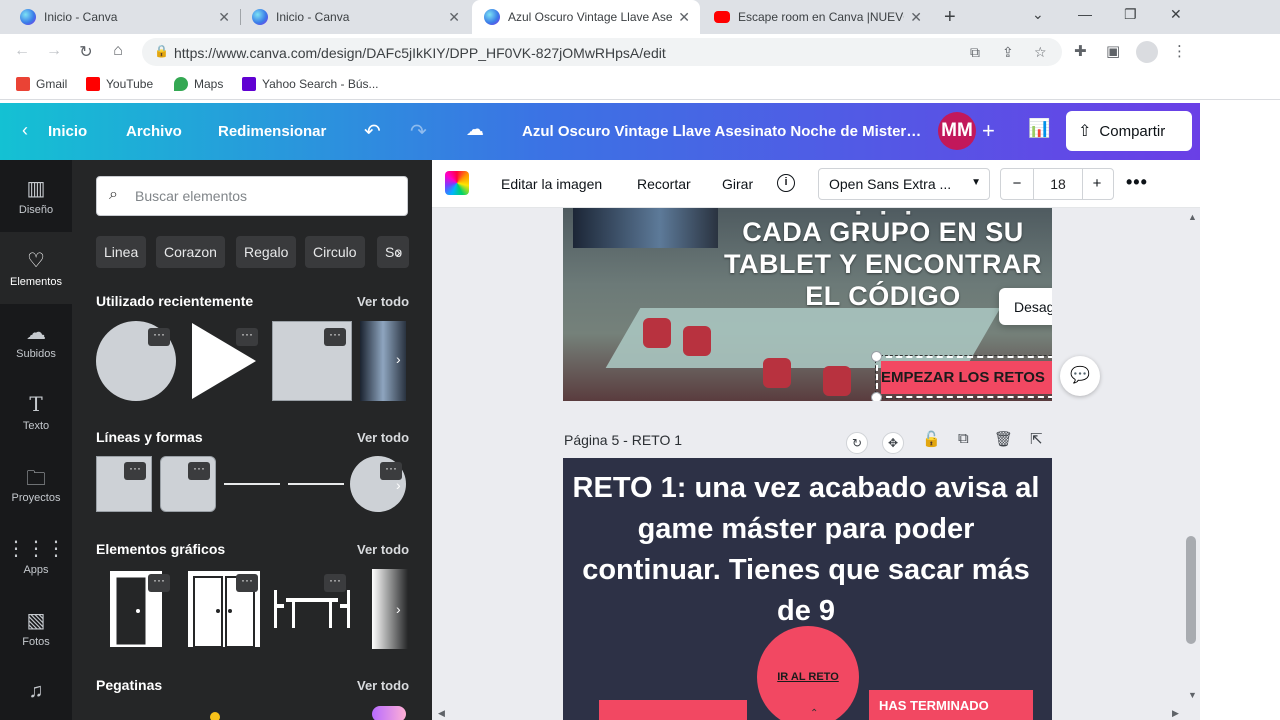 The width and height of the screenshot is (1280, 720). Describe the element at coordinates (335, 252) in the screenshot. I see `chip-circulo: Circulo` at that location.